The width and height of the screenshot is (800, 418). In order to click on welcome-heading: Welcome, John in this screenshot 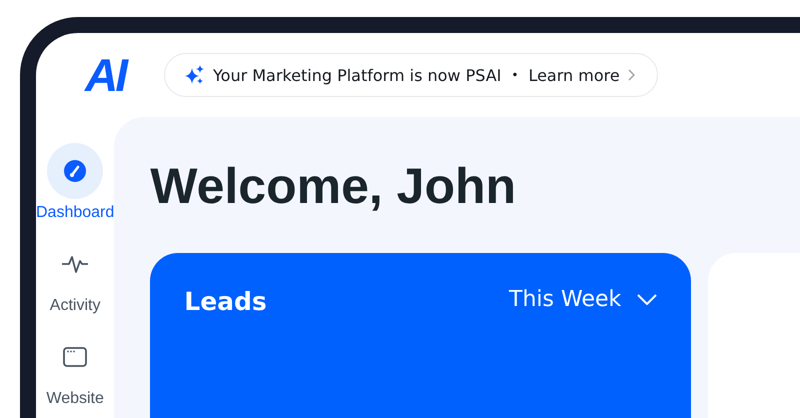, I will do `click(334, 186)`.